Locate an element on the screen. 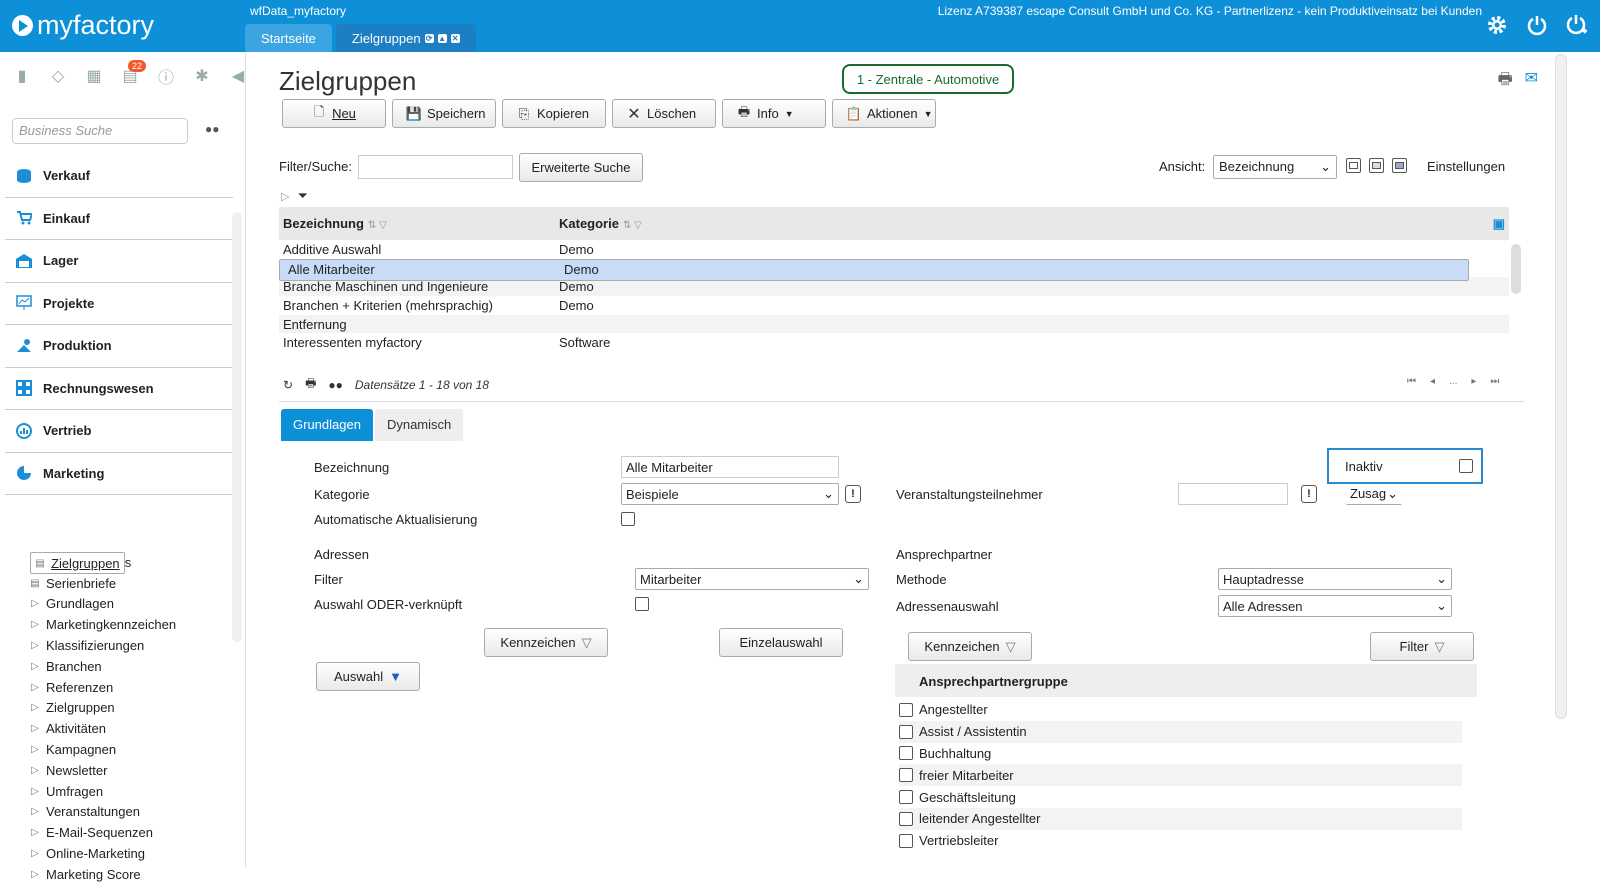  view-single-icon is located at coordinates (1353, 165).